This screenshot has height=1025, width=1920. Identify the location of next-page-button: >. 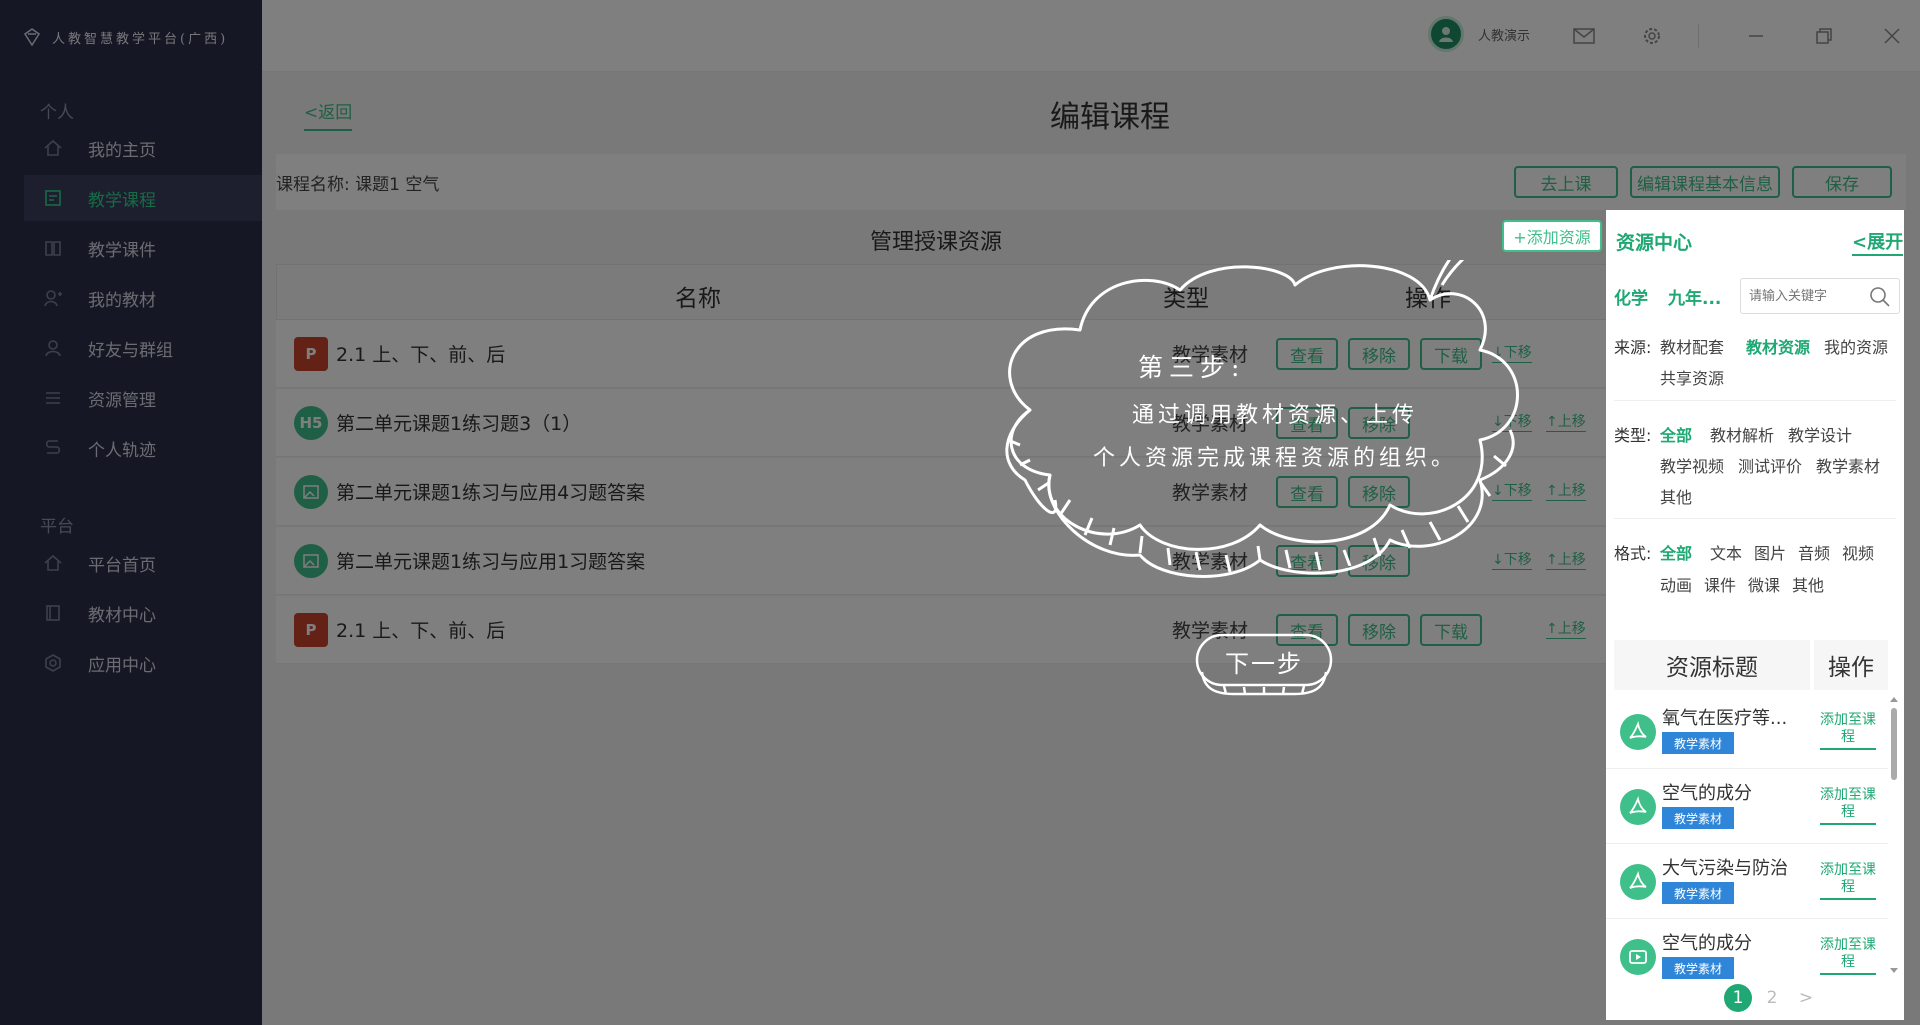
(1806, 998).